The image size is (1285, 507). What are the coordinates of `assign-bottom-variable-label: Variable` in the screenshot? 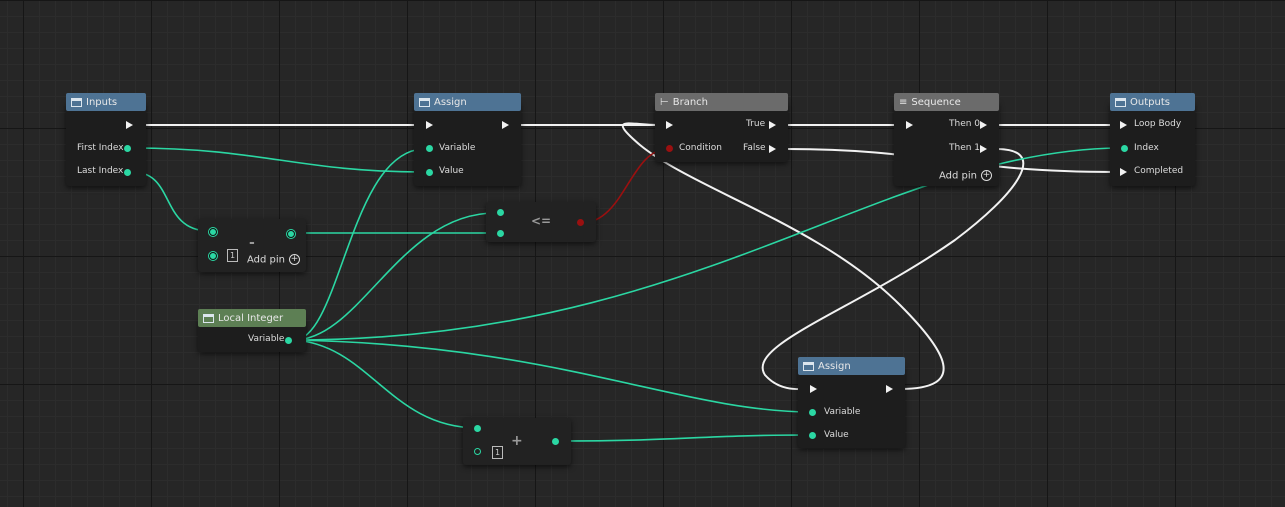 It's located at (842, 412).